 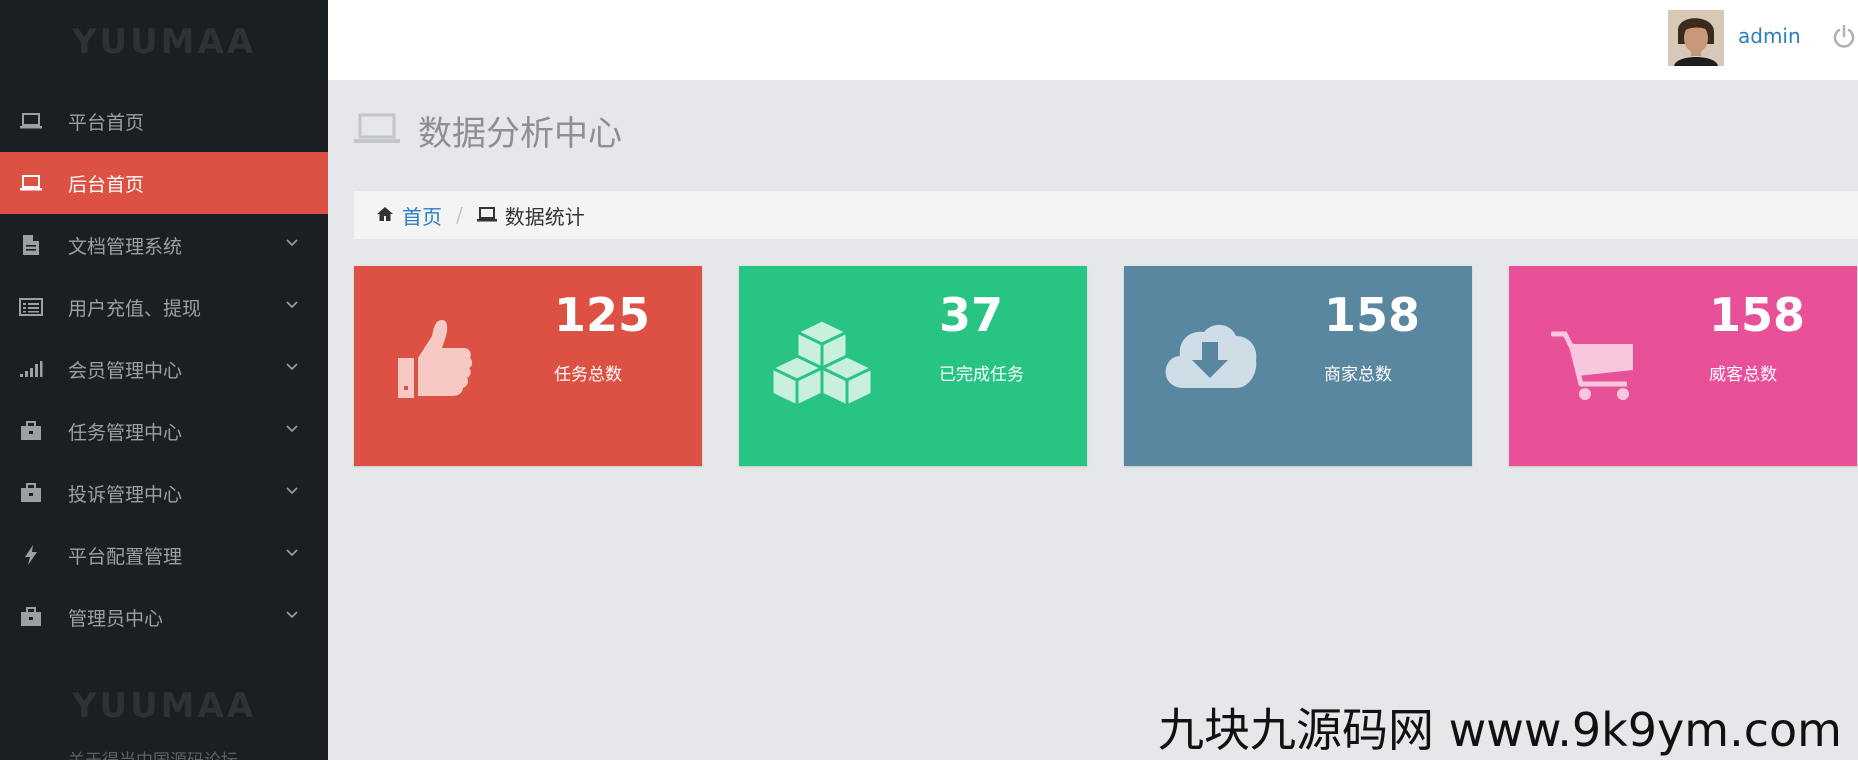 I want to click on stat-label: 商家总数, so click(x=1358, y=375).